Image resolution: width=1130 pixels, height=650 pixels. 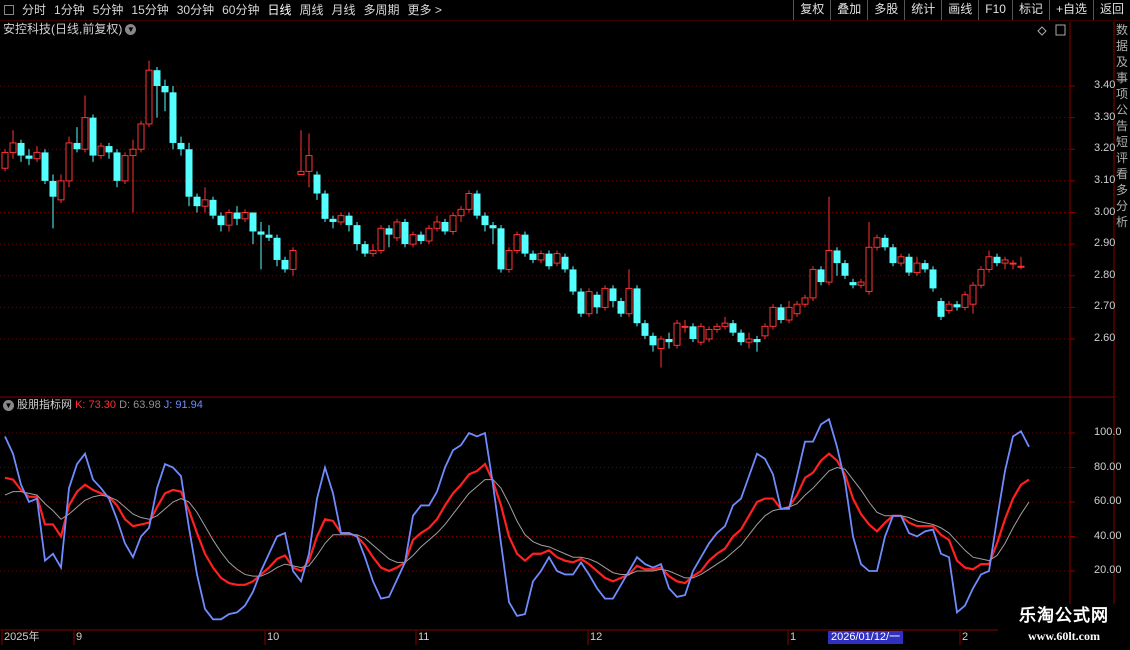 What do you see at coordinates (1105, 306) in the screenshot?
I see `y-tick-label: 2.70` at bounding box center [1105, 306].